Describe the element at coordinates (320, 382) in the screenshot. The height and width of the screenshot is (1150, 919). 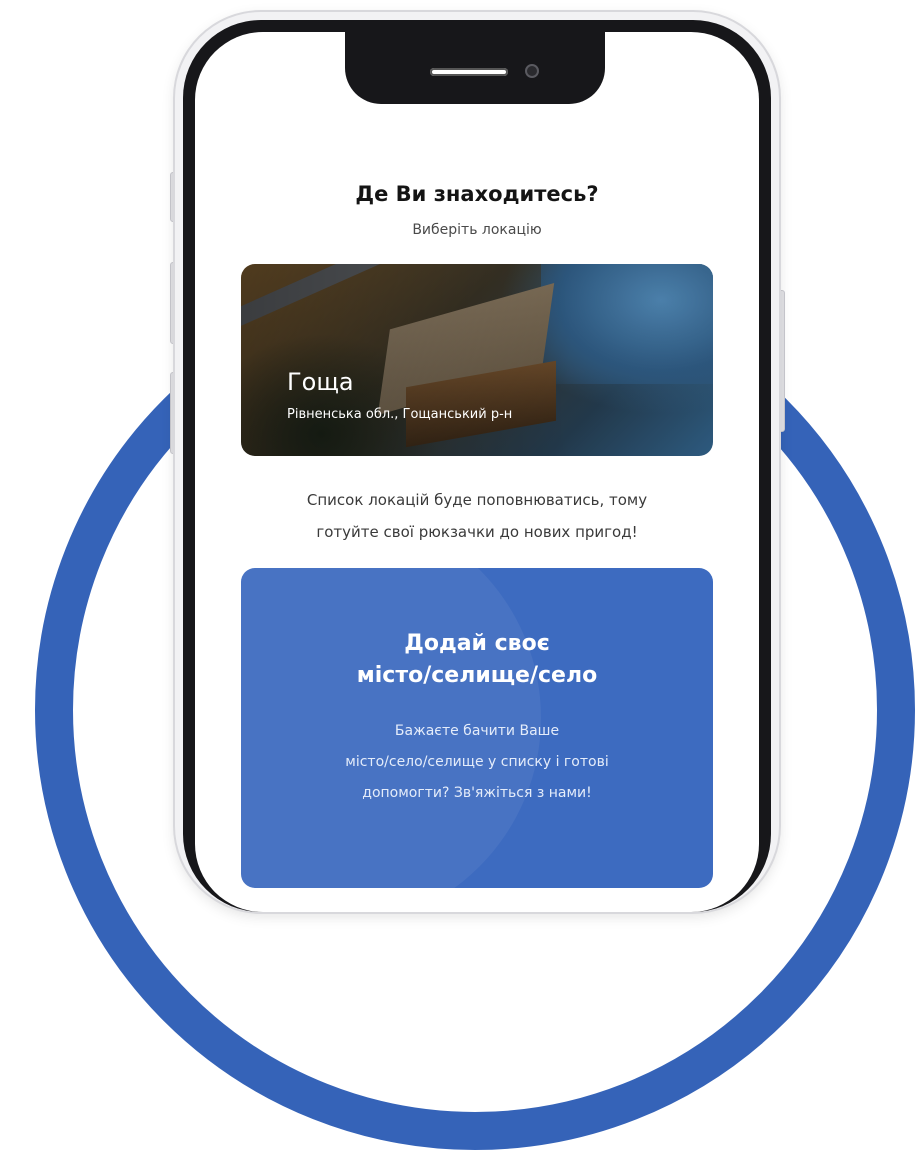
I see `location-name: Гоща` at that location.